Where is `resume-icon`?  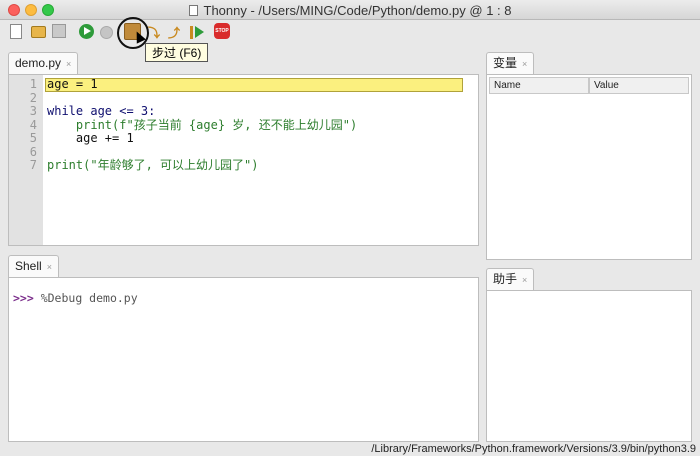
resume-icon is located at coordinates (197, 32).